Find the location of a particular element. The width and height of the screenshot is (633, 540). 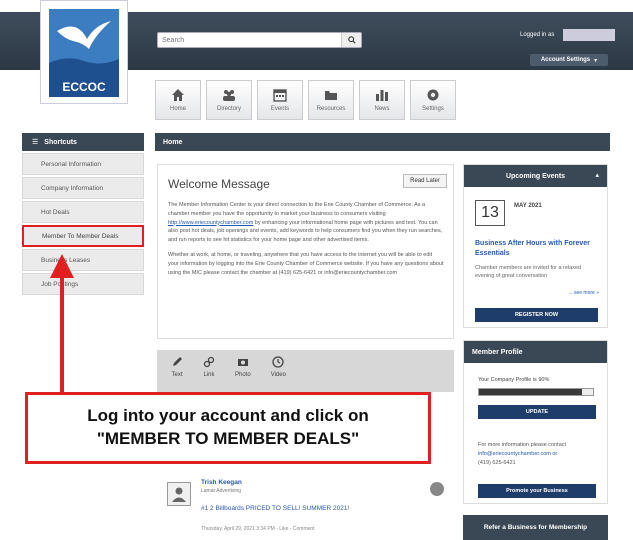

search-icon is located at coordinates (351, 40).